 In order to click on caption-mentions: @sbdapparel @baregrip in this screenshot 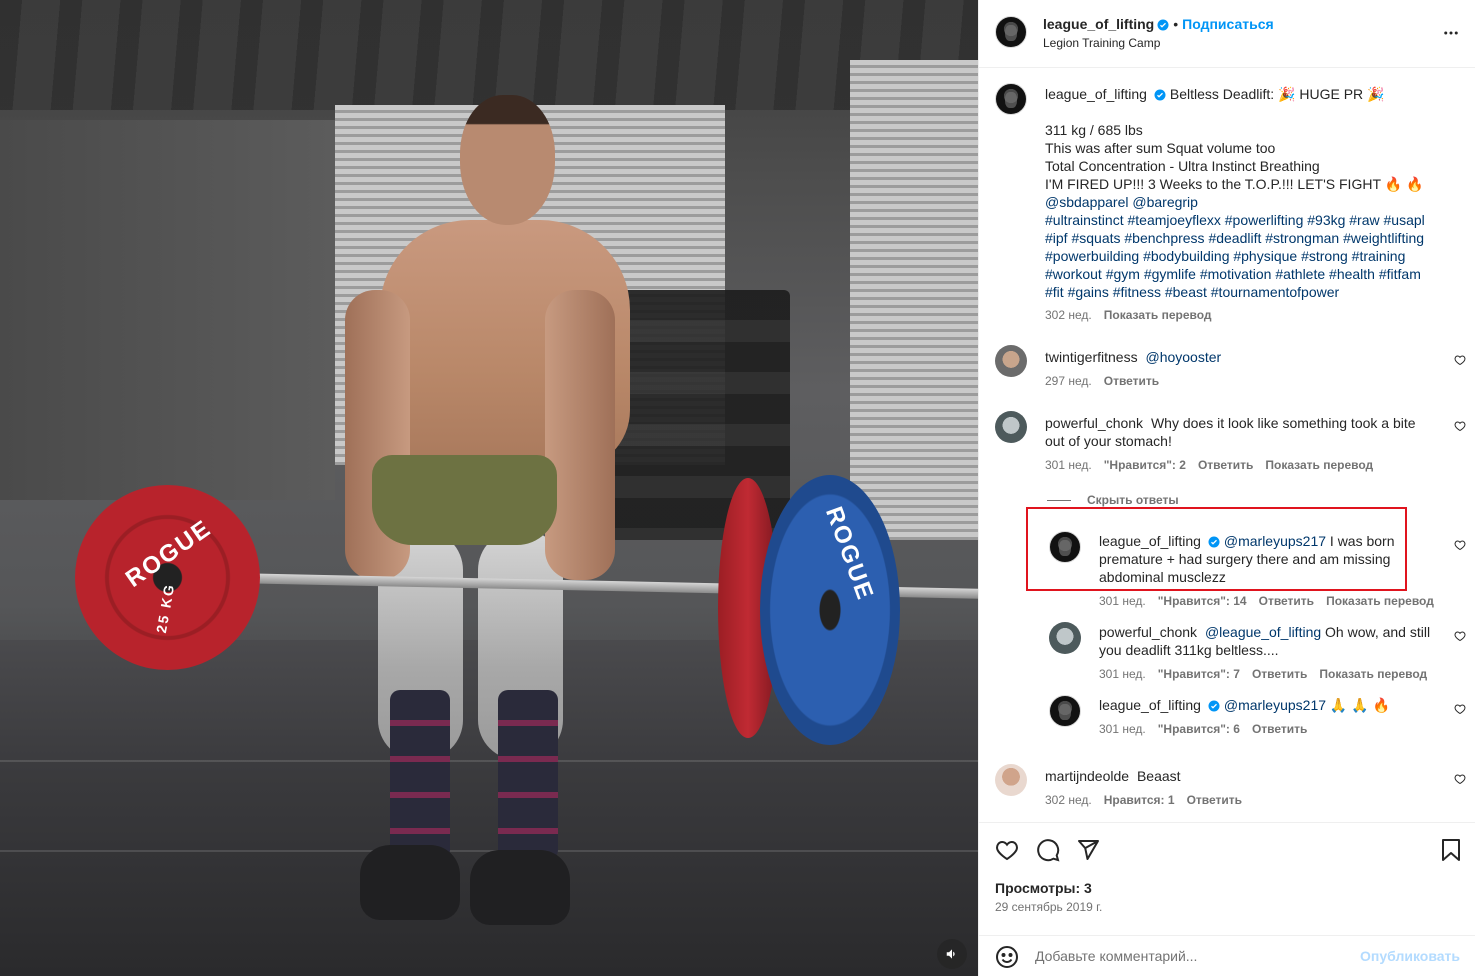, I will do `click(1250, 202)`.